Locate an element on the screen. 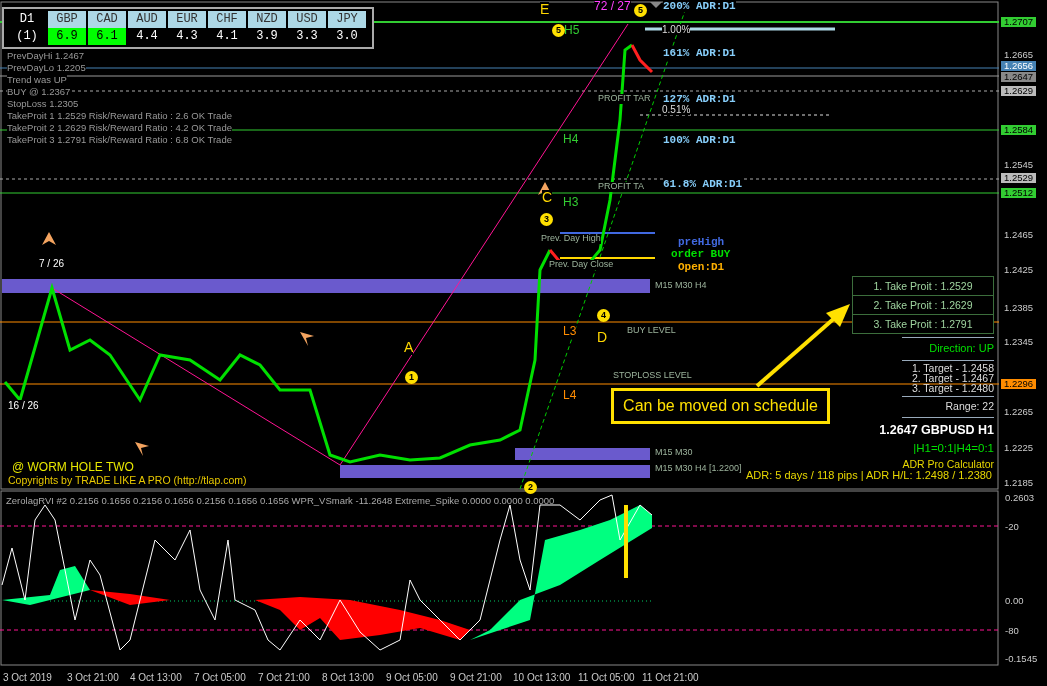  time-axis-label: 3 Oct 2019 is located at coordinates (27, 678).